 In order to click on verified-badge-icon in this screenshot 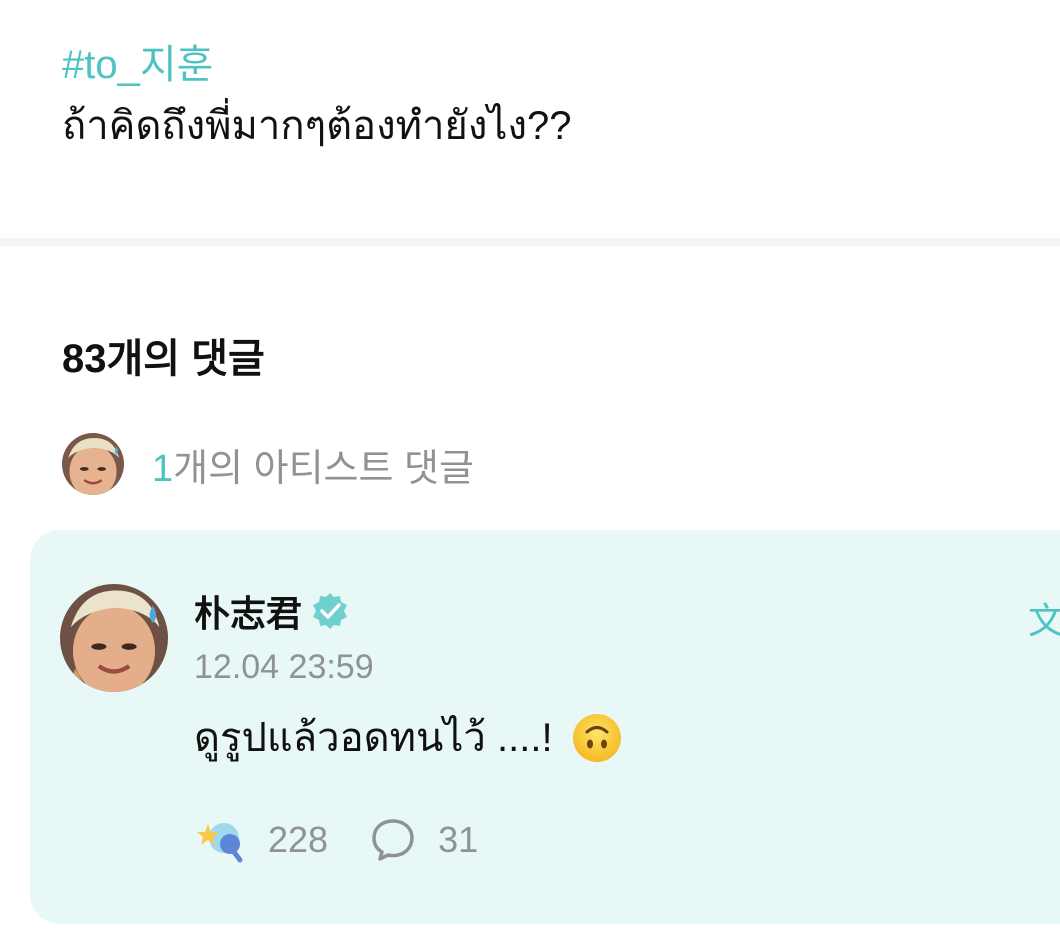, I will do `click(330, 611)`.